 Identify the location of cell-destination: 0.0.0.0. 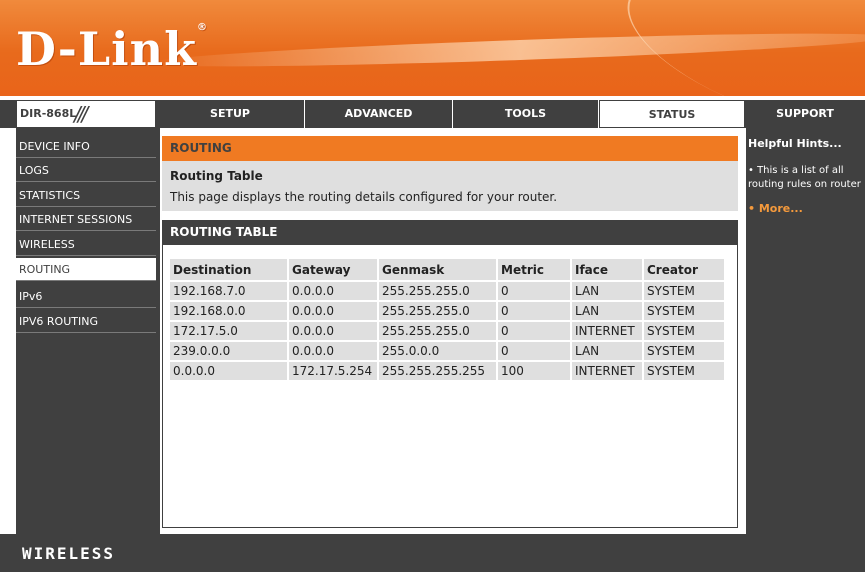
(228, 371).